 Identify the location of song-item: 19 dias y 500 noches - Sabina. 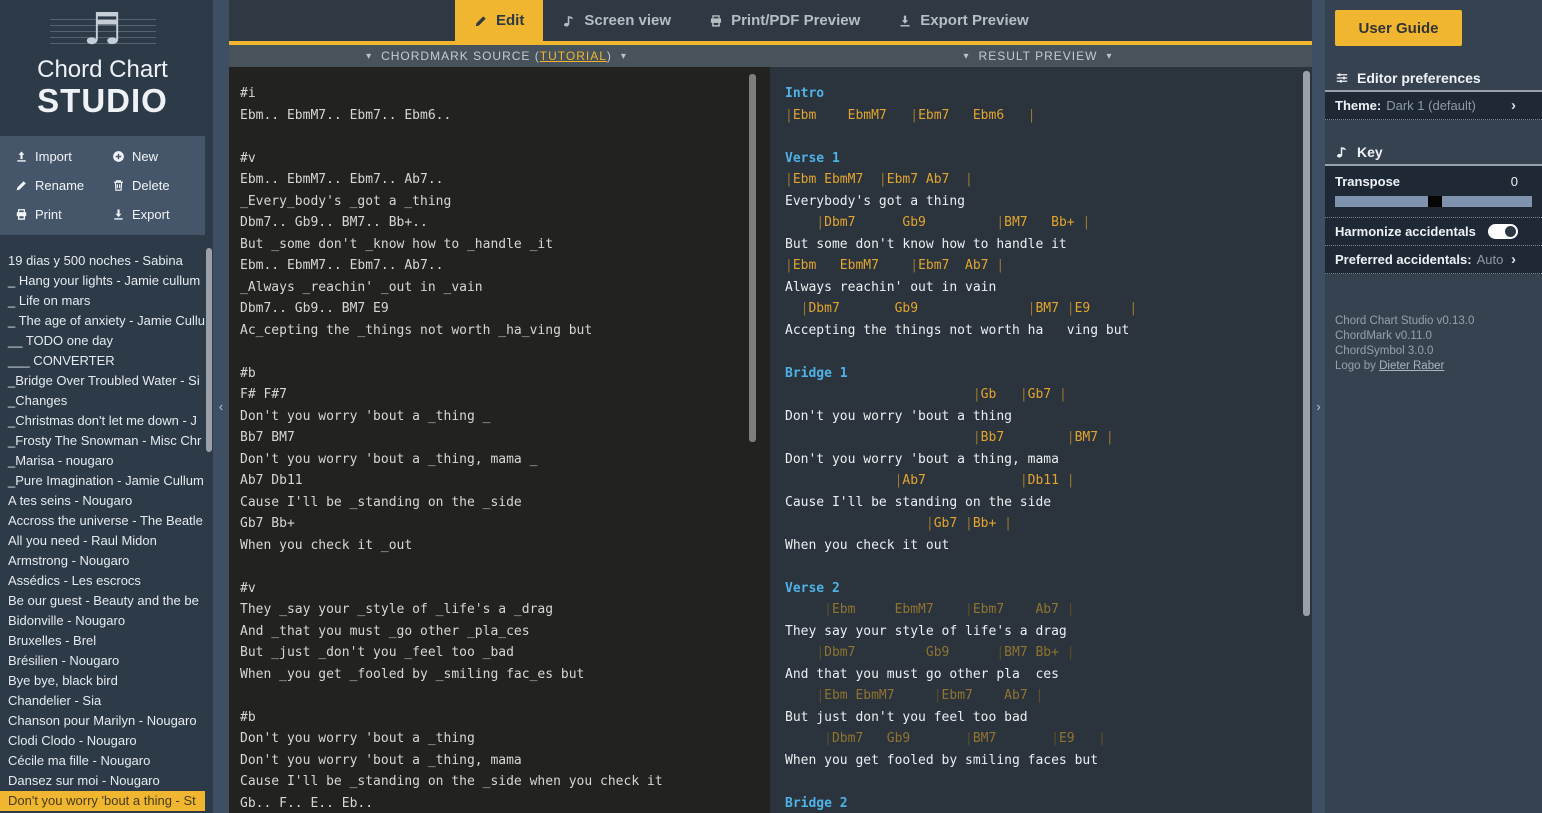
(102, 261).